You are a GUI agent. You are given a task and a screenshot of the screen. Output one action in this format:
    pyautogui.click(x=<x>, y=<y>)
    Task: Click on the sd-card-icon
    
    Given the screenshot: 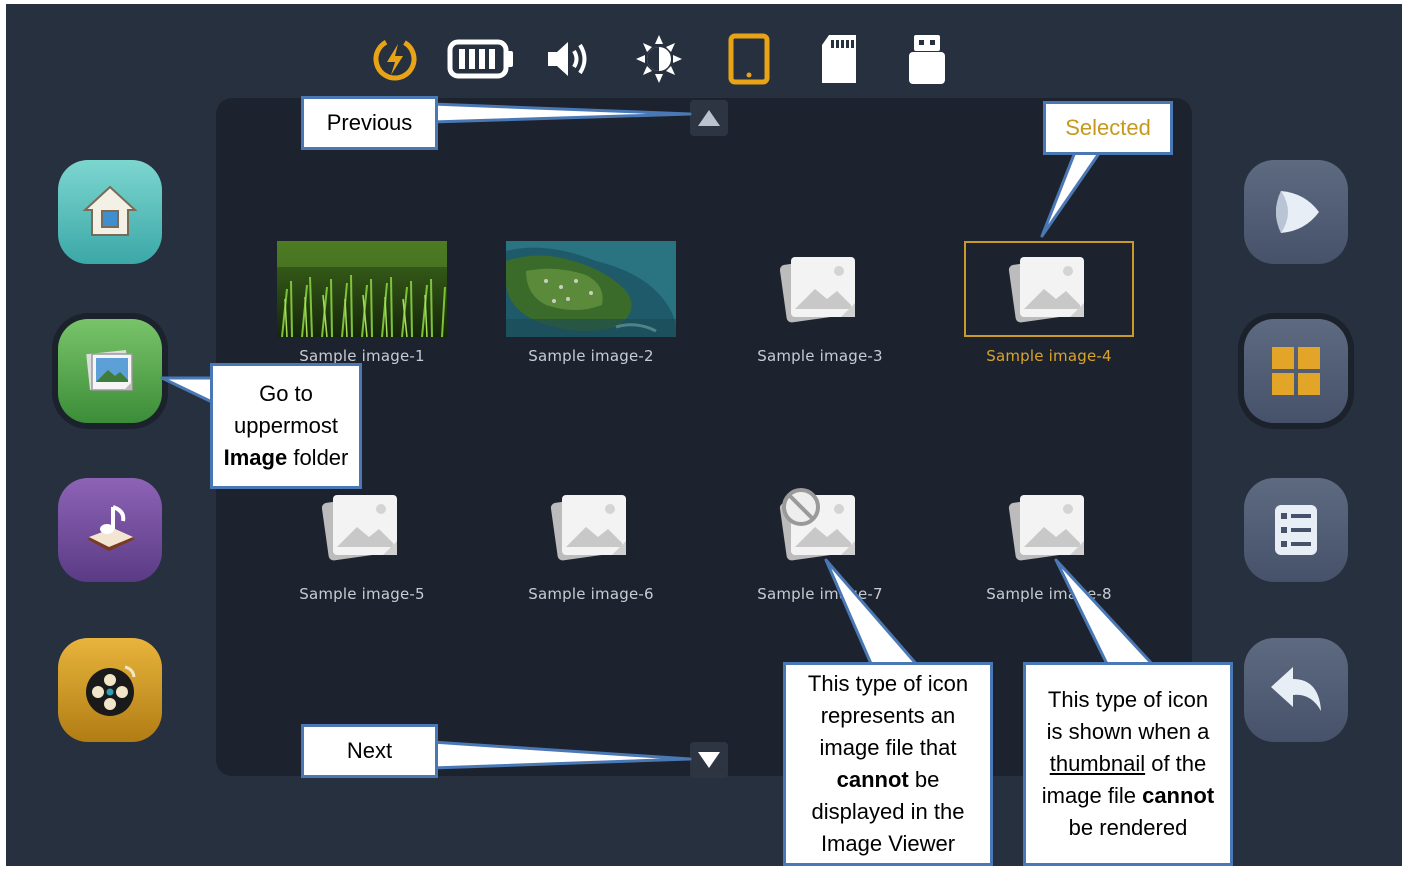 What is the action you would take?
    pyautogui.click(x=839, y=59)
    